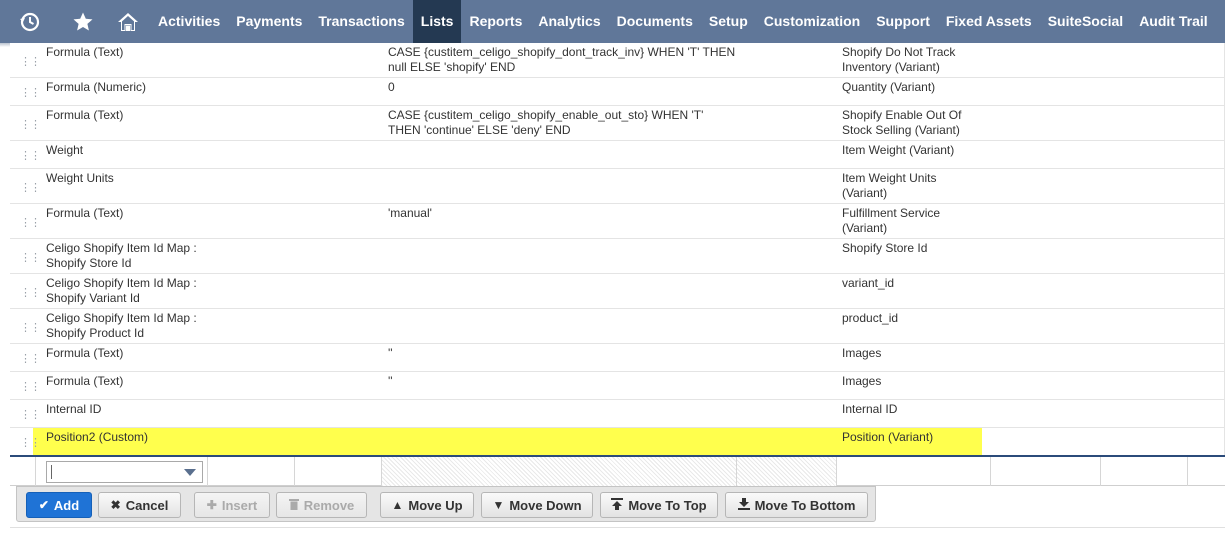 The width and height of the screenshot is (1225, 533). I want to click on row-field: Formula (Numeric), so click(96, 87).